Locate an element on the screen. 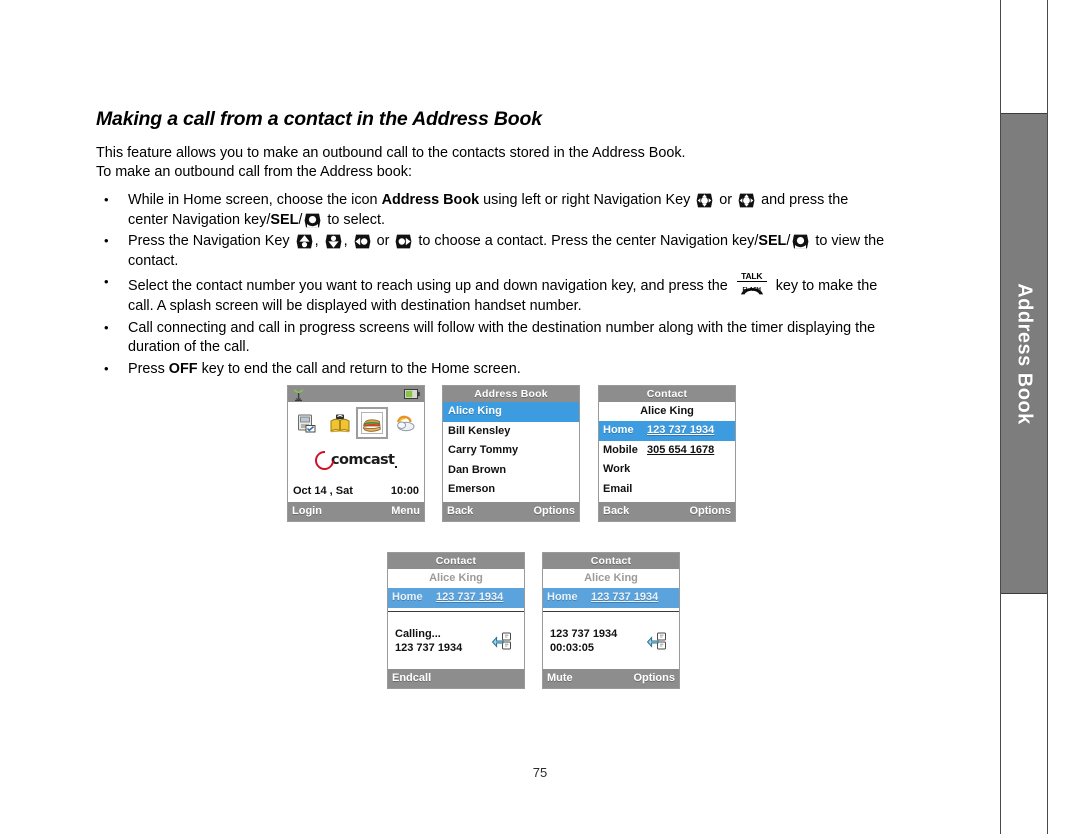 This screenshot has height=834, width=1080. food-icon is located at coordinates (372, 423).